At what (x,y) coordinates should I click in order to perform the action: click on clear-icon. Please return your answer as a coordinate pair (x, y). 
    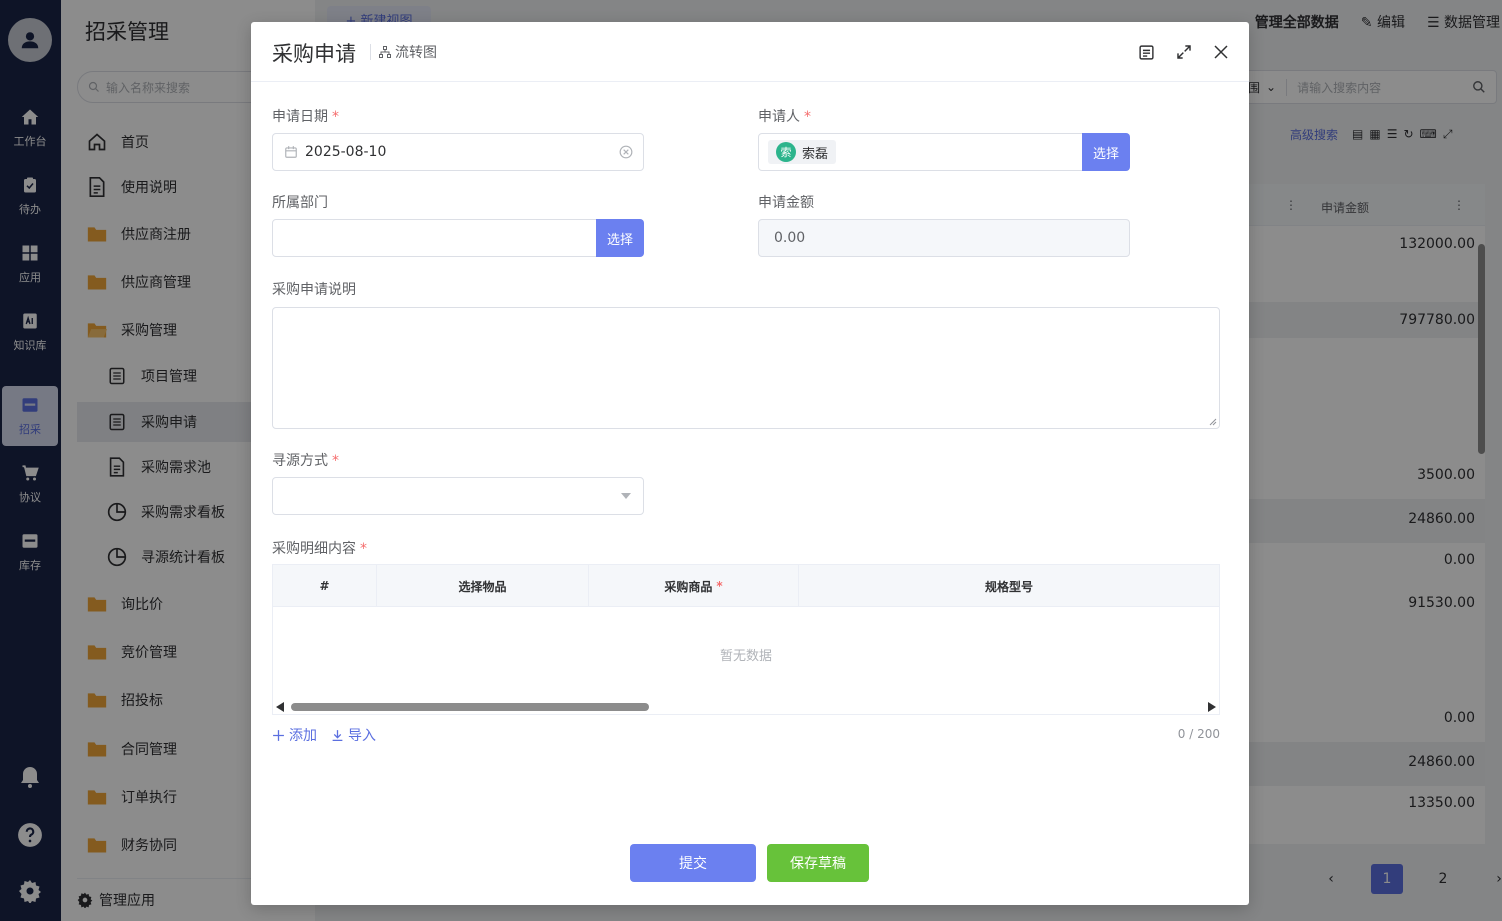
    Looking at the image, I should click on (626, 152).